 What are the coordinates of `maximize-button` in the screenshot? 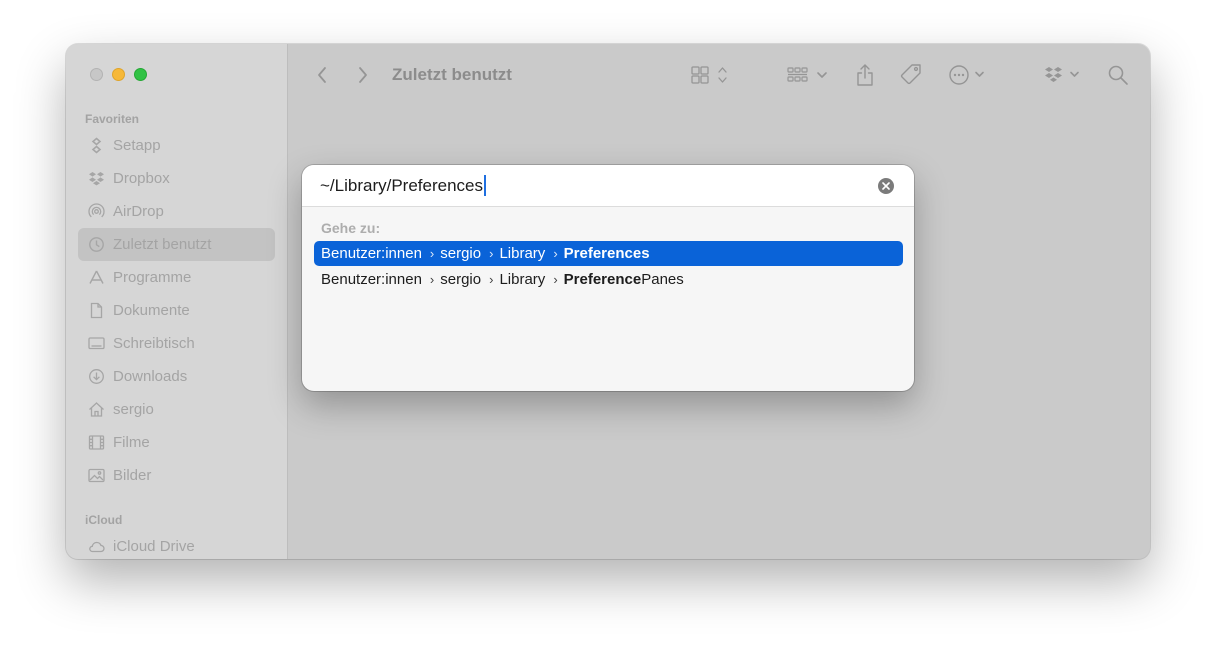 It's located at (140, 74).